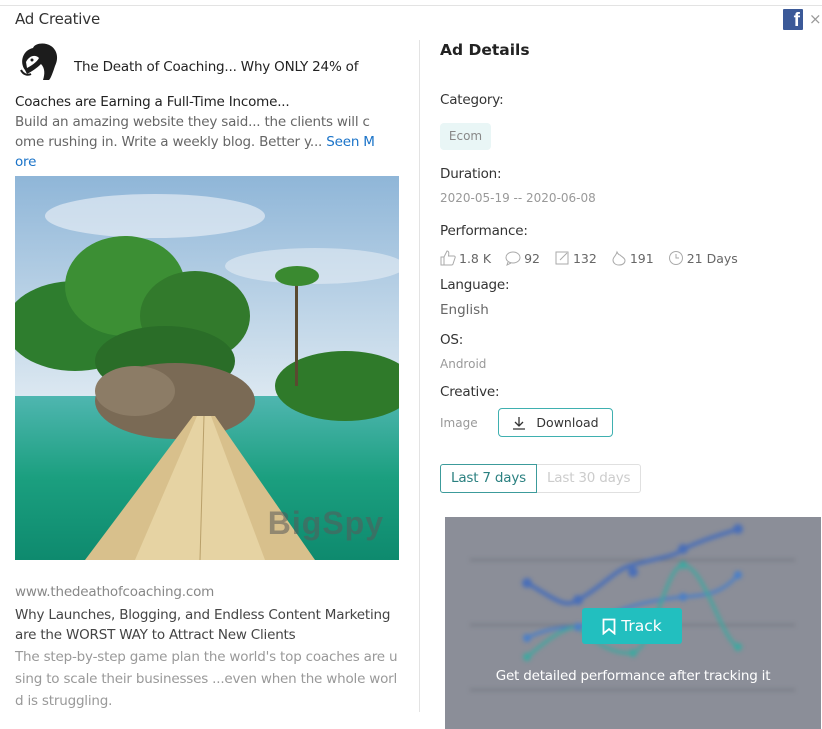  What do you see at coordinates (632, 626) in the screenshot?
I see `track-button: Track` at bounding box center [632, 626].